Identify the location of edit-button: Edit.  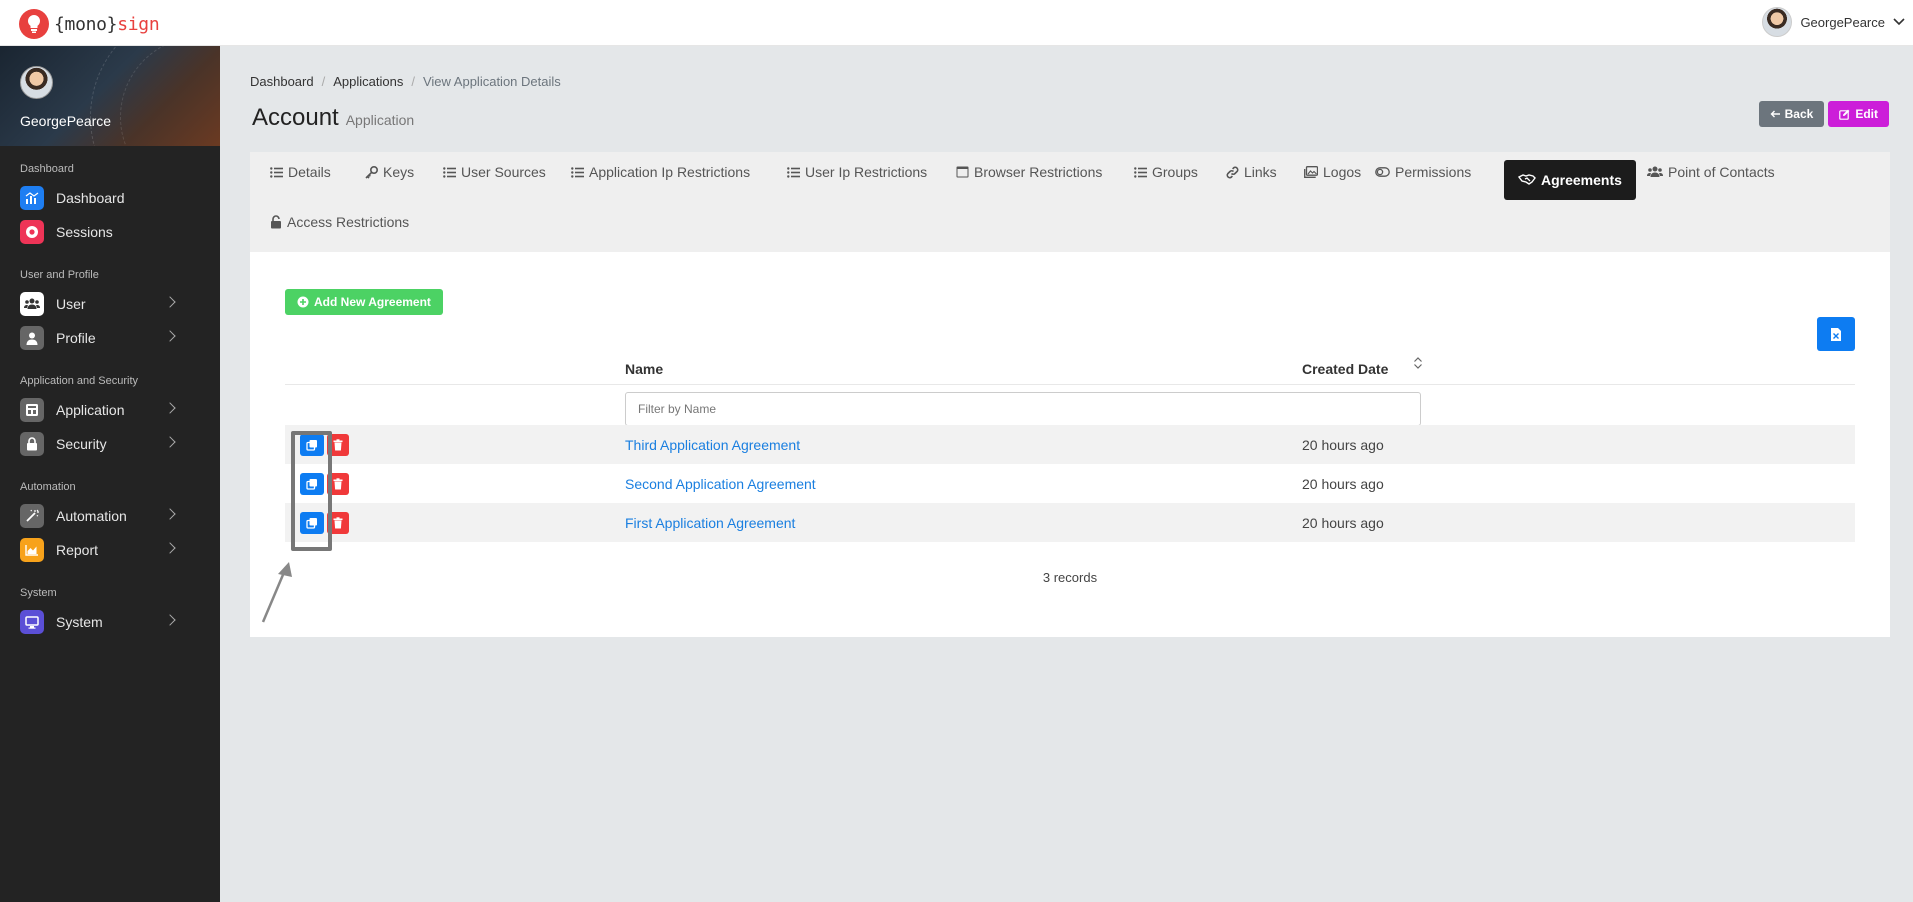
(1858, 114).